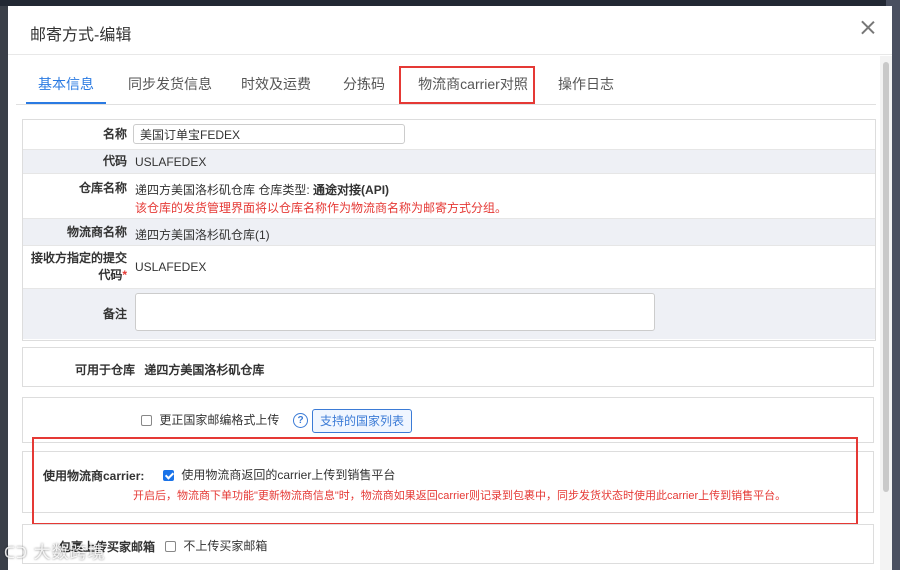 The height and width of the screenshot is (570, 900). Describe the element at coordinates (284, 190) in the screenshot. I see `warehouse-type-label: 仓库类型:` at that location.